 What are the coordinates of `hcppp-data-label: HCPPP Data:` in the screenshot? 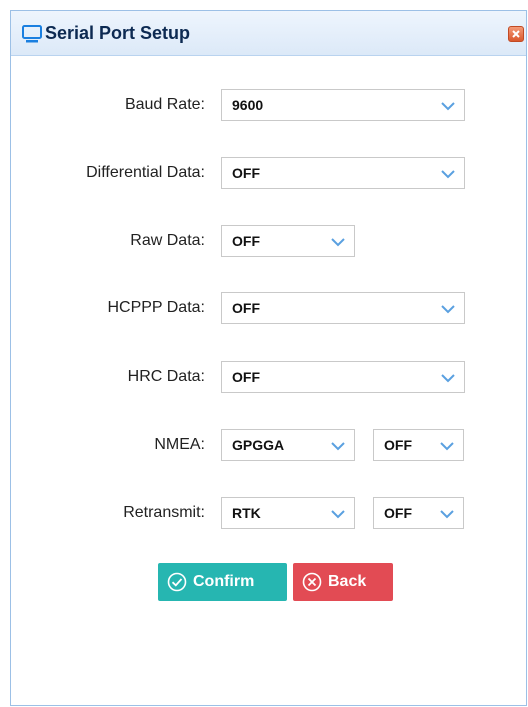 It's located at (156, 307).